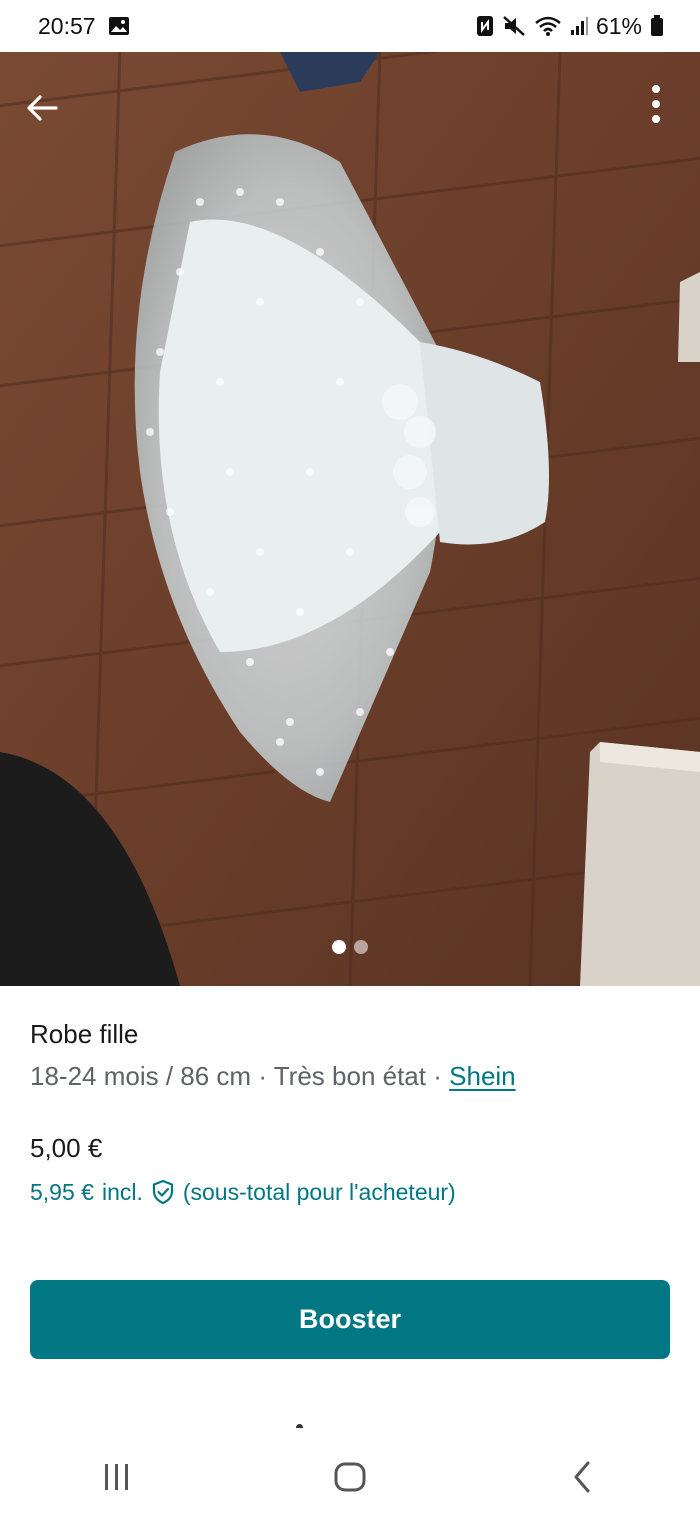 This screenshot has height=1517, width=700. I want to click on booster-button: Booster, so click(350, 1319).